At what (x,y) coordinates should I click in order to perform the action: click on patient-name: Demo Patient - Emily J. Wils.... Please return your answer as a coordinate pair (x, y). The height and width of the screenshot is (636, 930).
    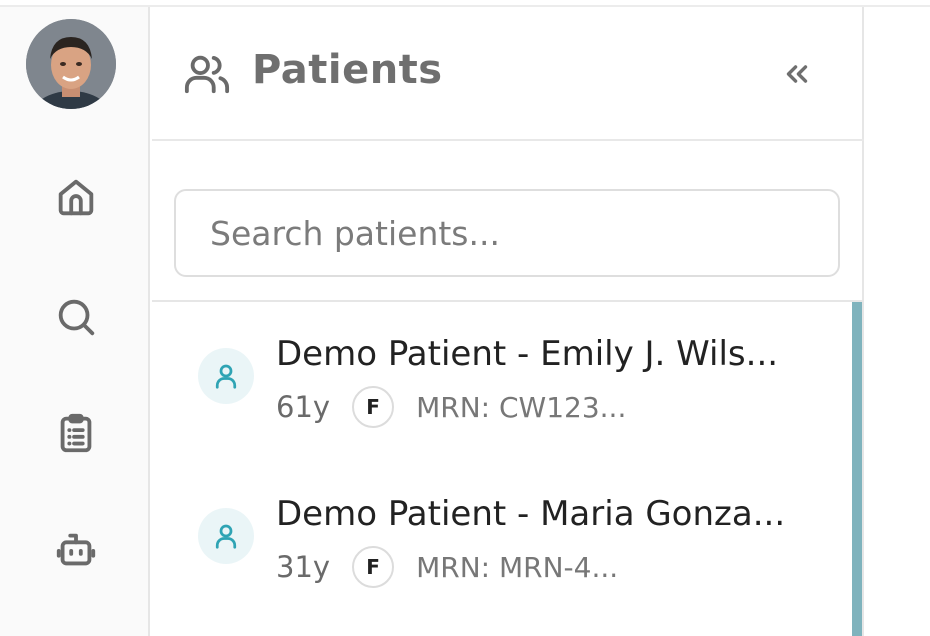
    Looking at the image, I should click on (527, 354).